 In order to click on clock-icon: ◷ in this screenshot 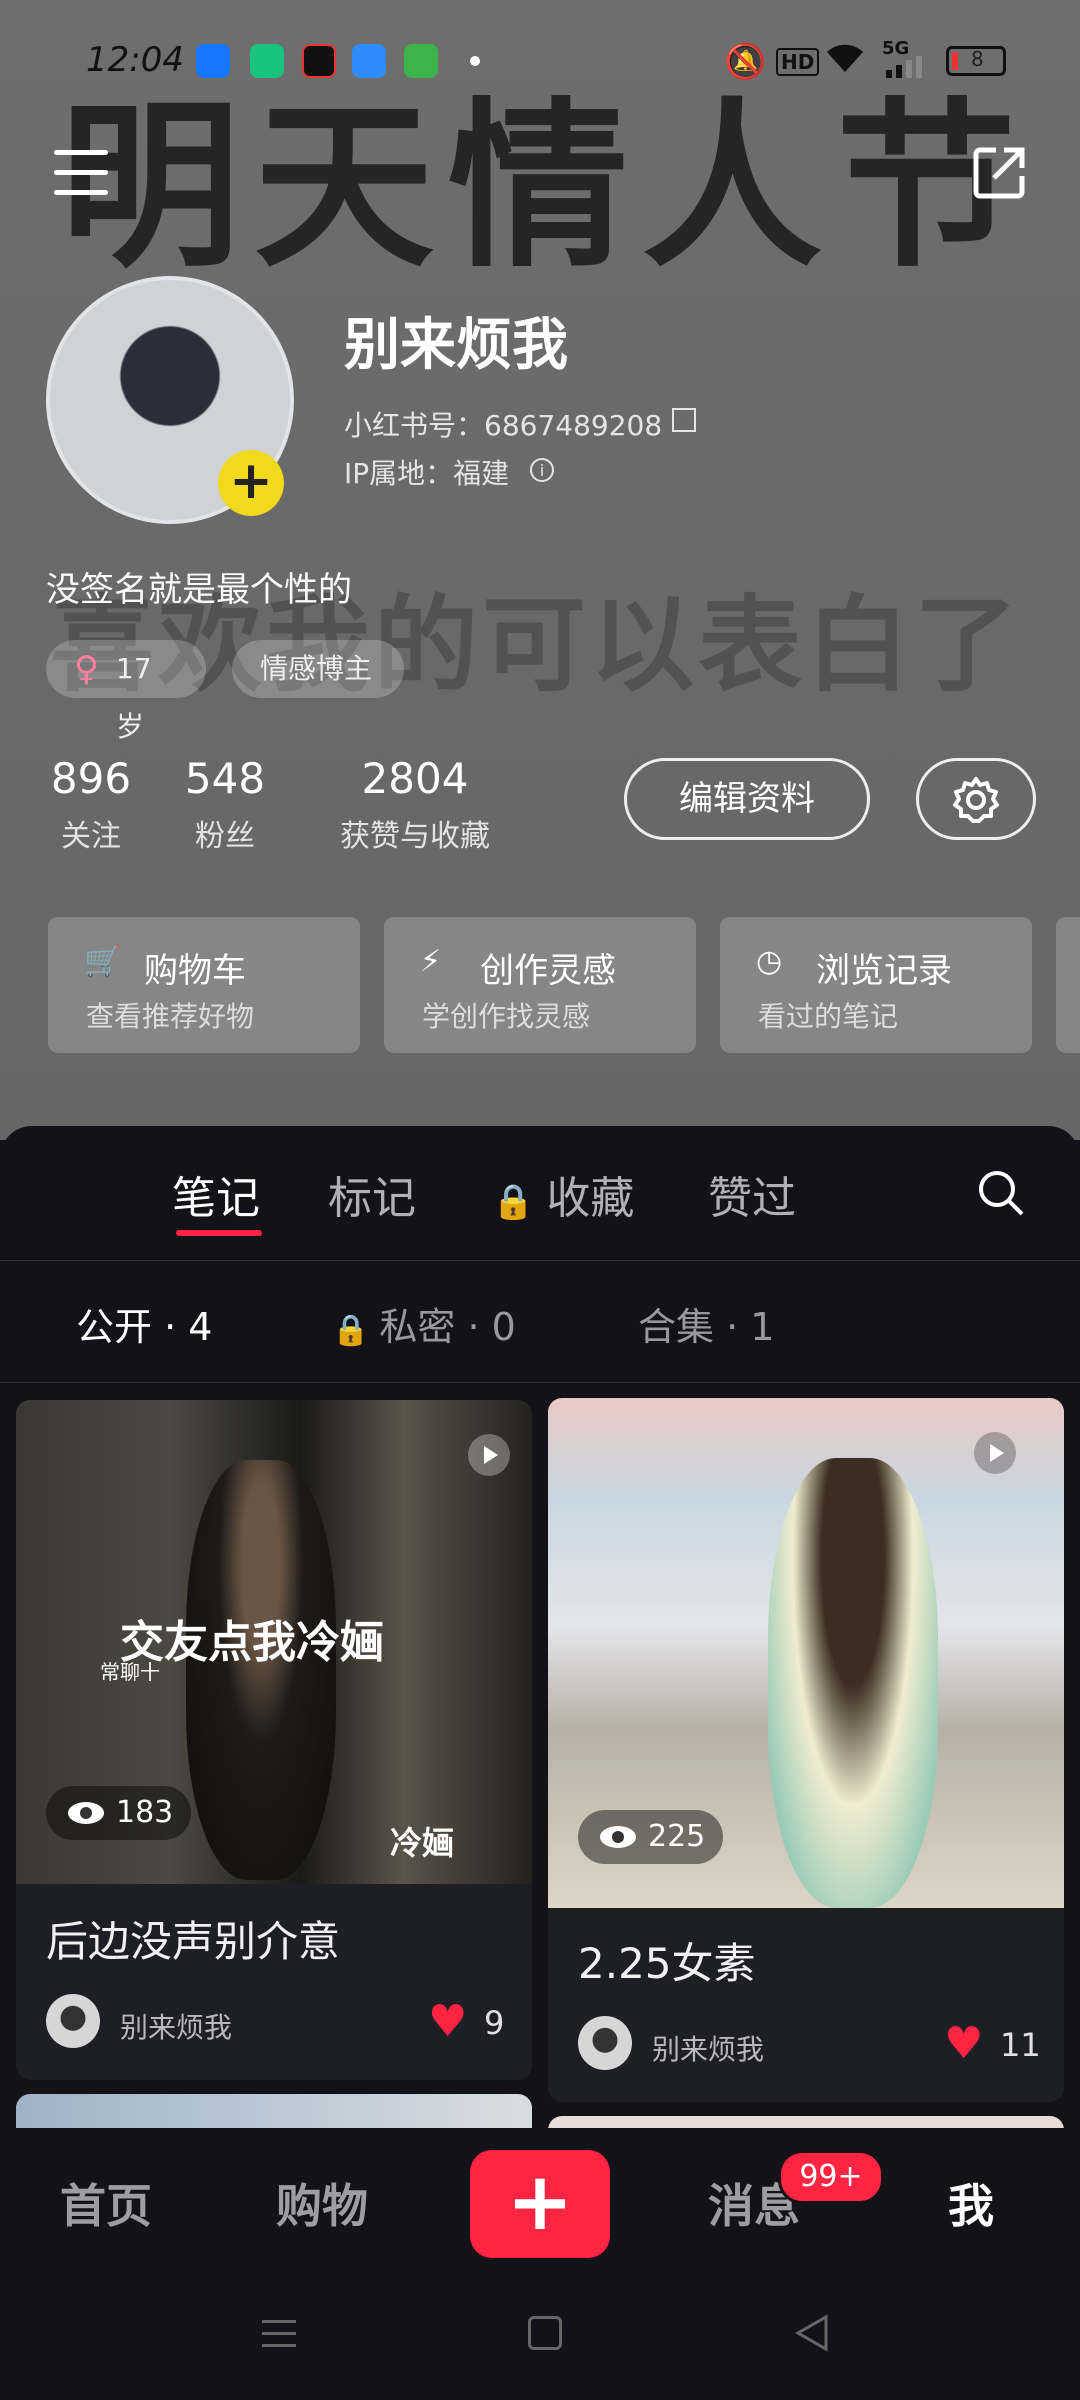, I will do `click(769, 961)`.